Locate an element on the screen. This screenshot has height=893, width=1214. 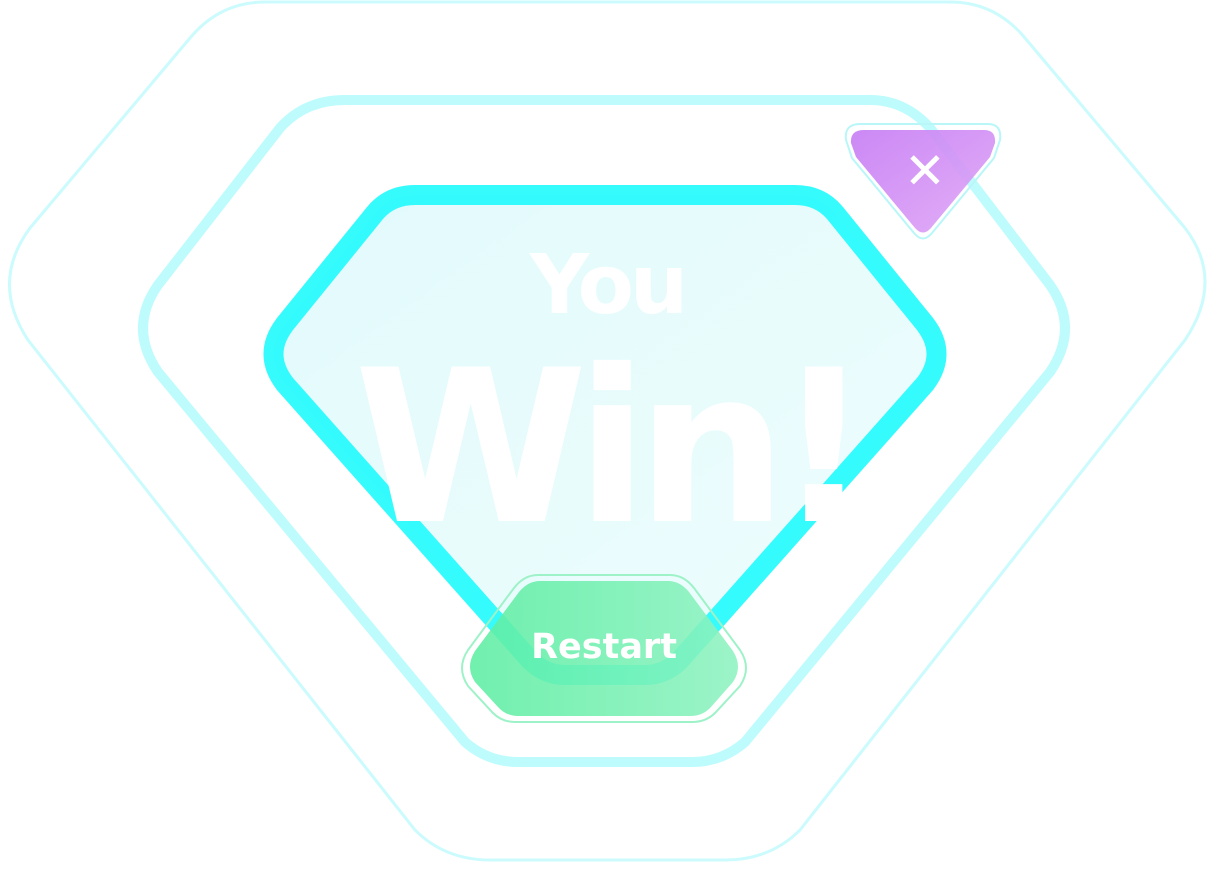
restart-button-body is located at coordinates (604, 648).